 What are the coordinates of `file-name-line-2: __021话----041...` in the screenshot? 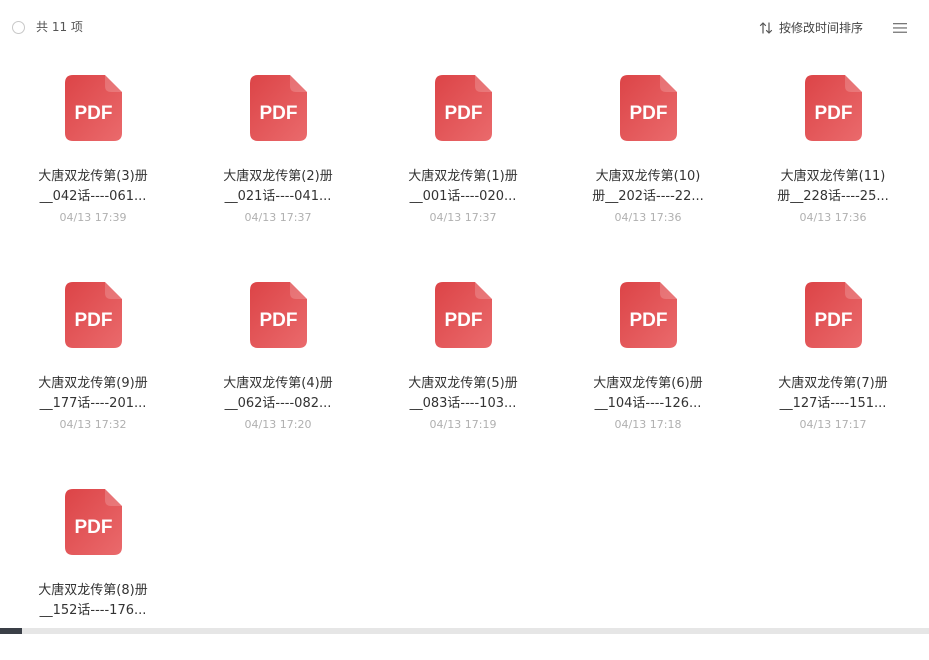 It's located at (278, 196).